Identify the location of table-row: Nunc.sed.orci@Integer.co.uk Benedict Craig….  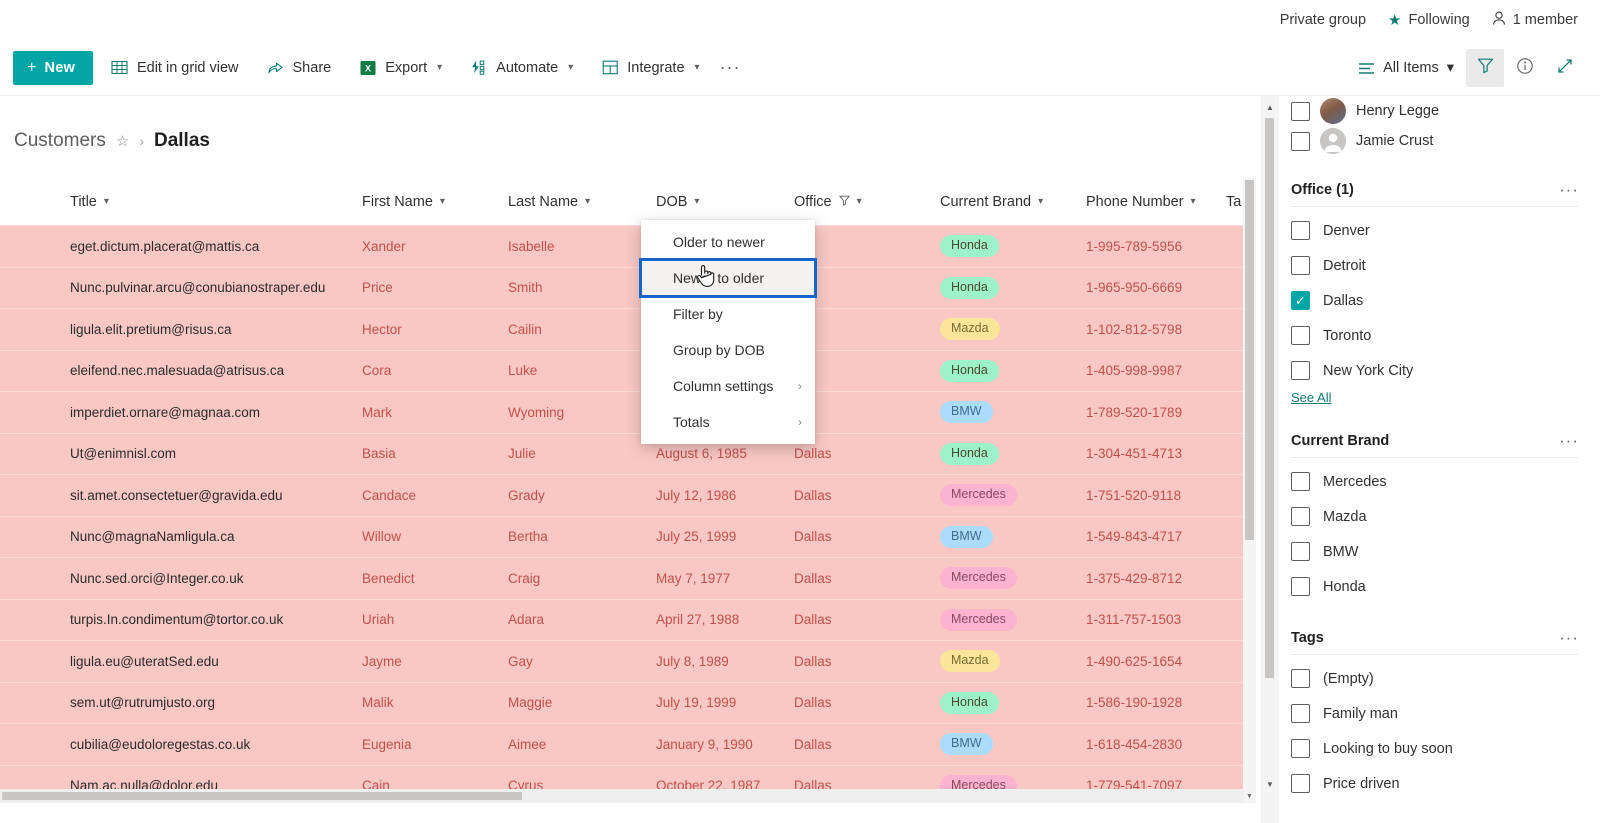
(628, 579).